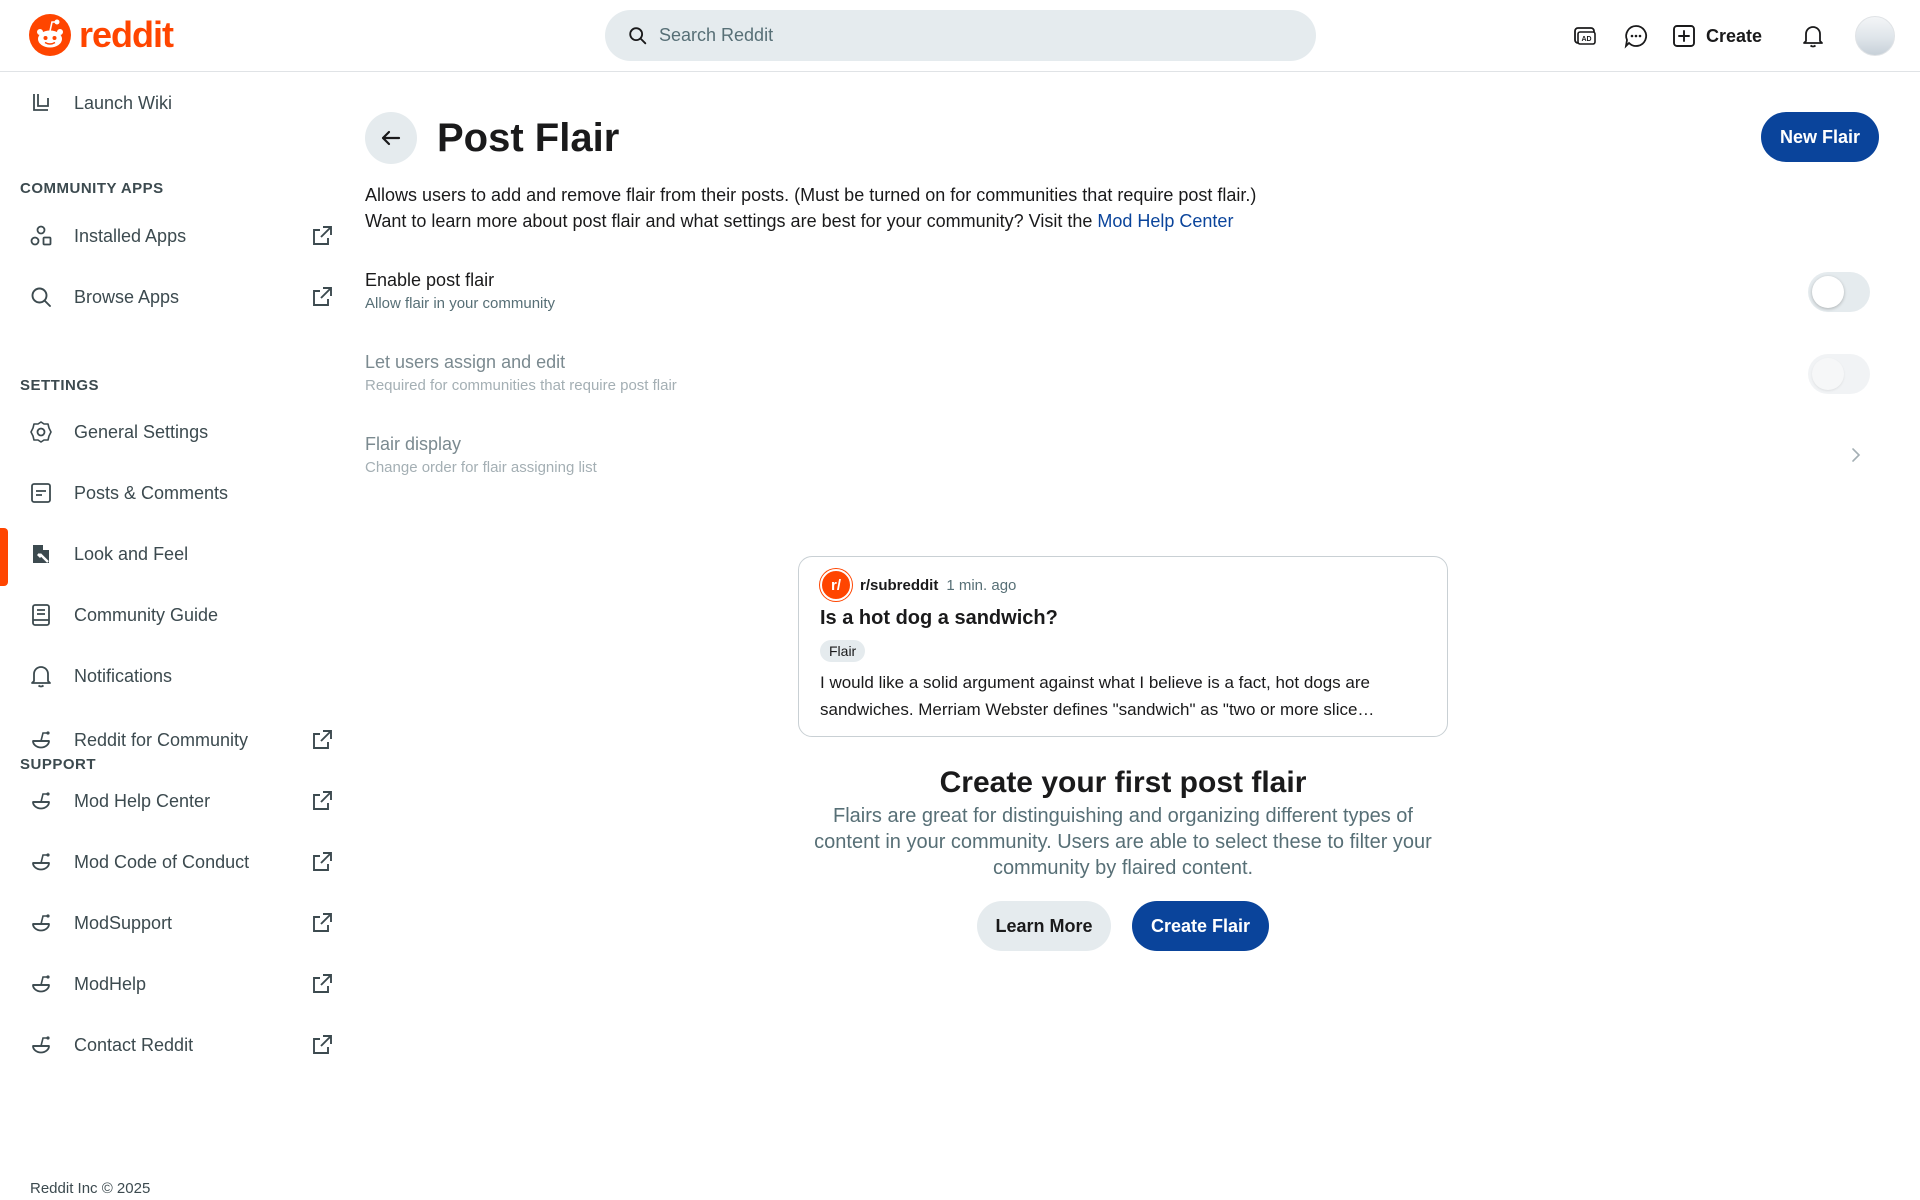 Image resolution: width=1920 pixels, height=1200 pixels. I want to click on sidebar-item-label: ModSupport, so click(123, 922).